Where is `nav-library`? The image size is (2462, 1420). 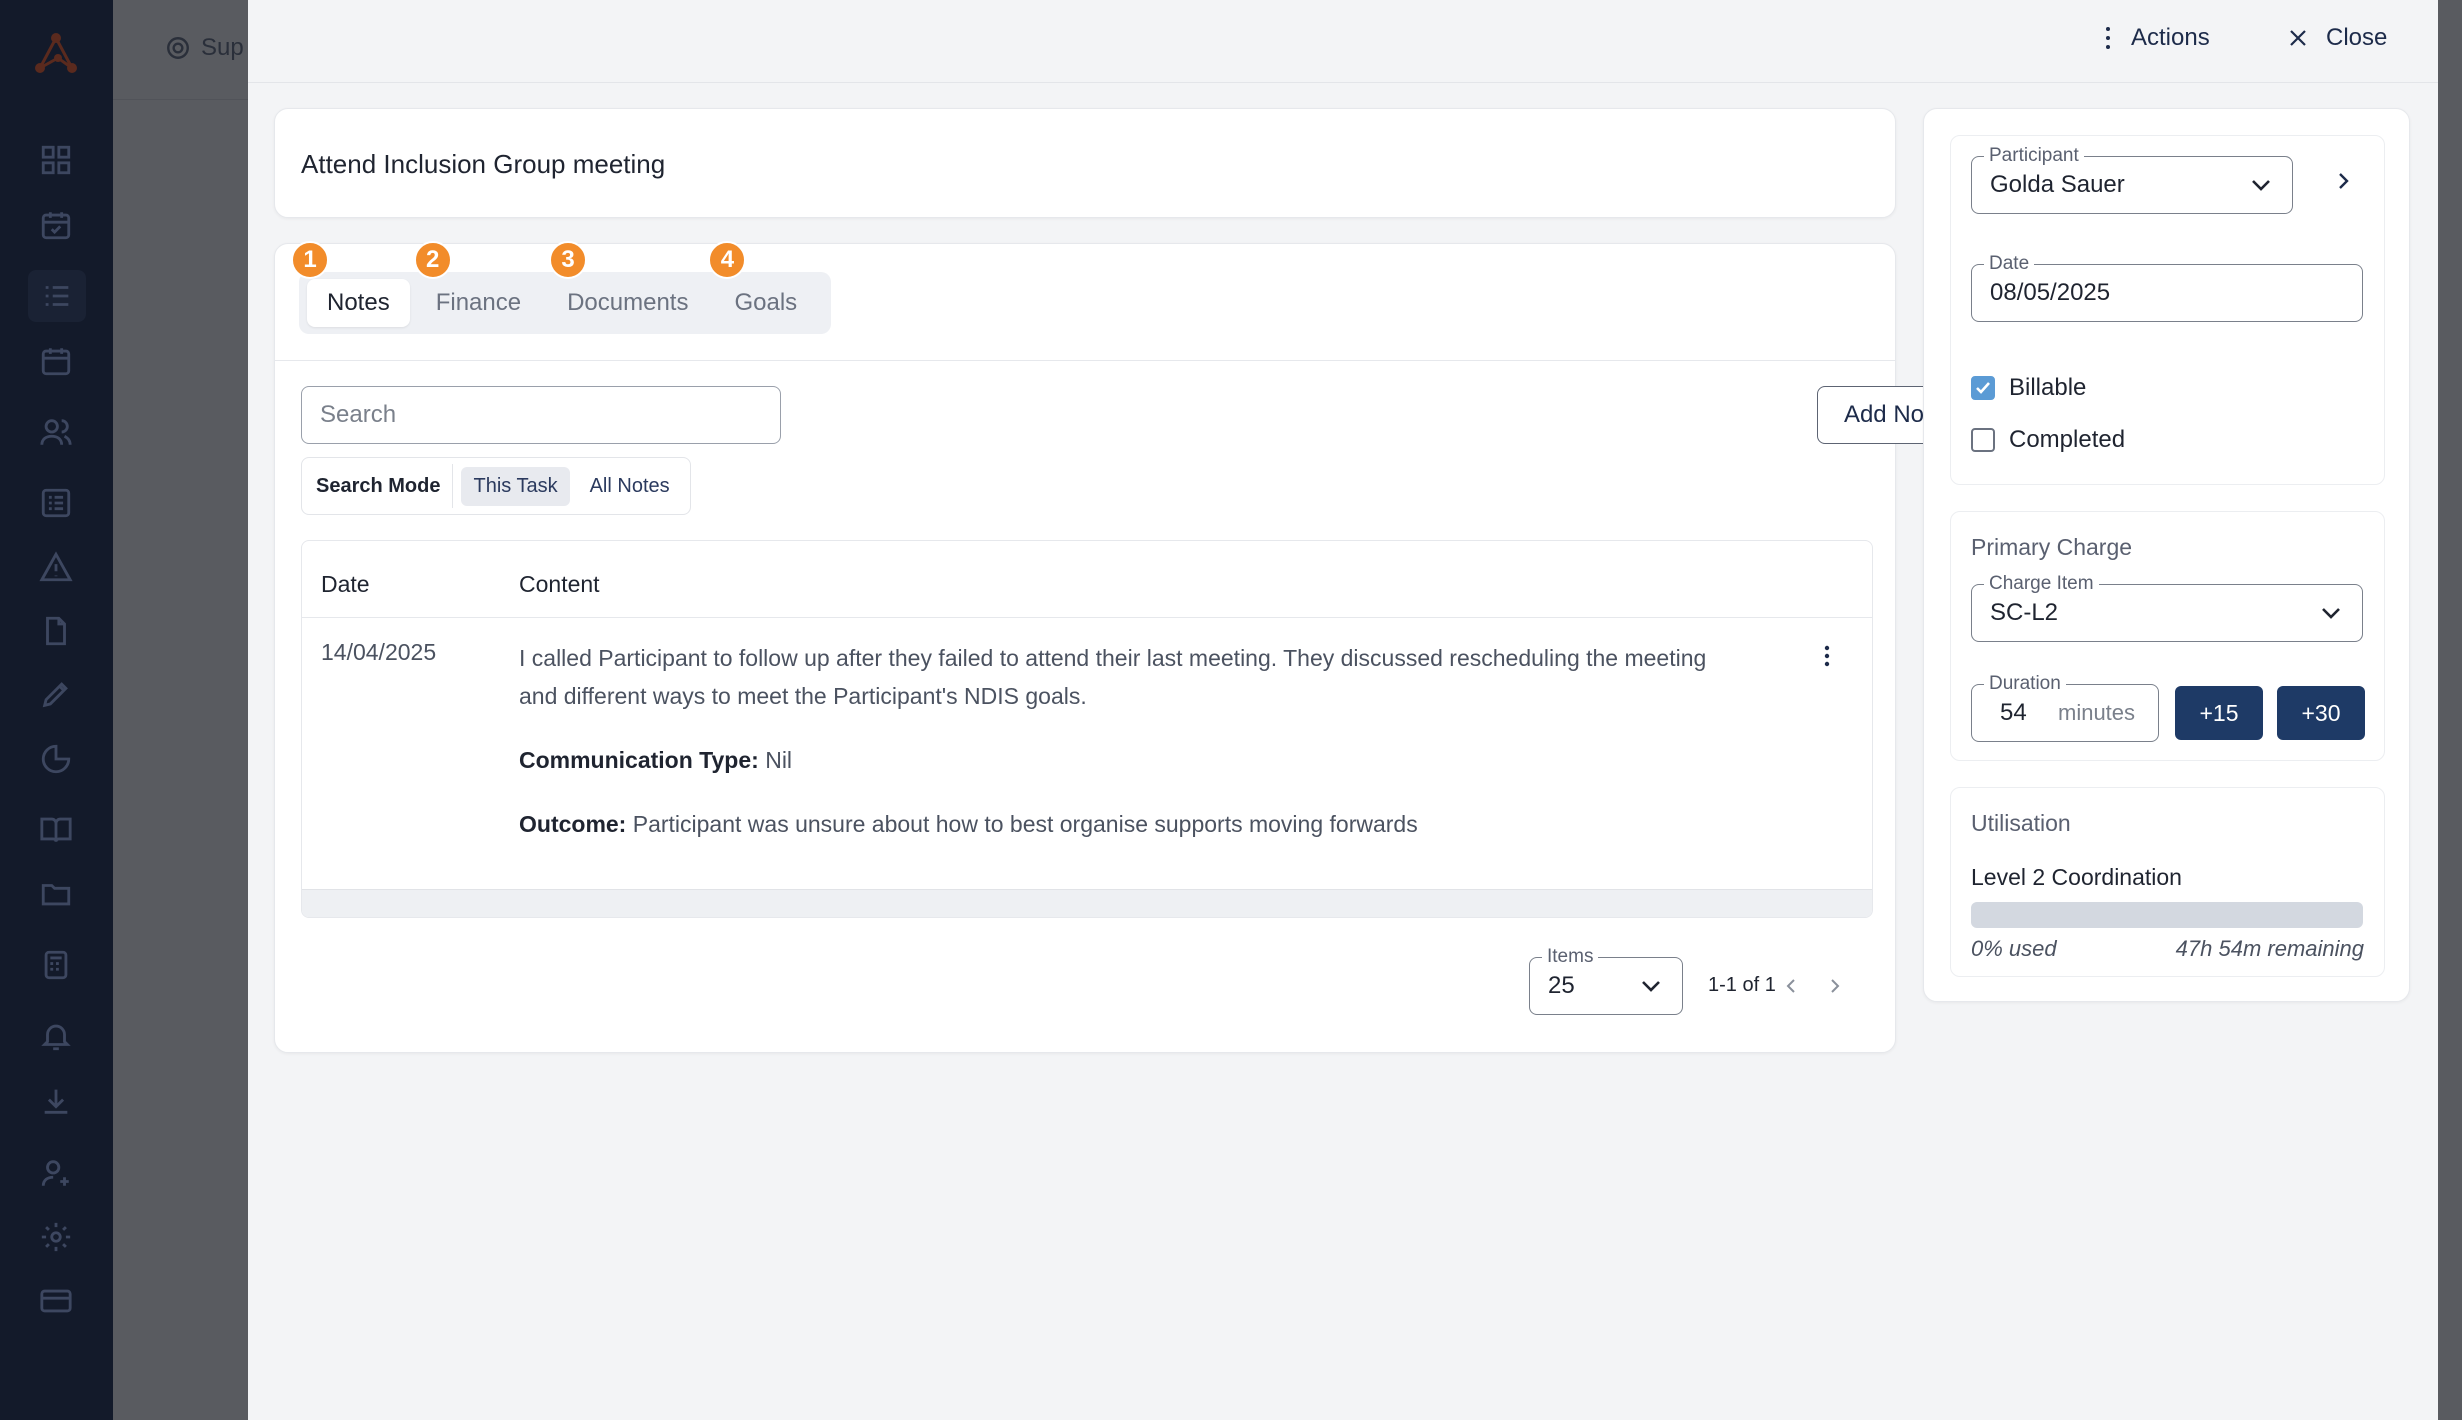 nav-library is located at coordinates (56, 829).